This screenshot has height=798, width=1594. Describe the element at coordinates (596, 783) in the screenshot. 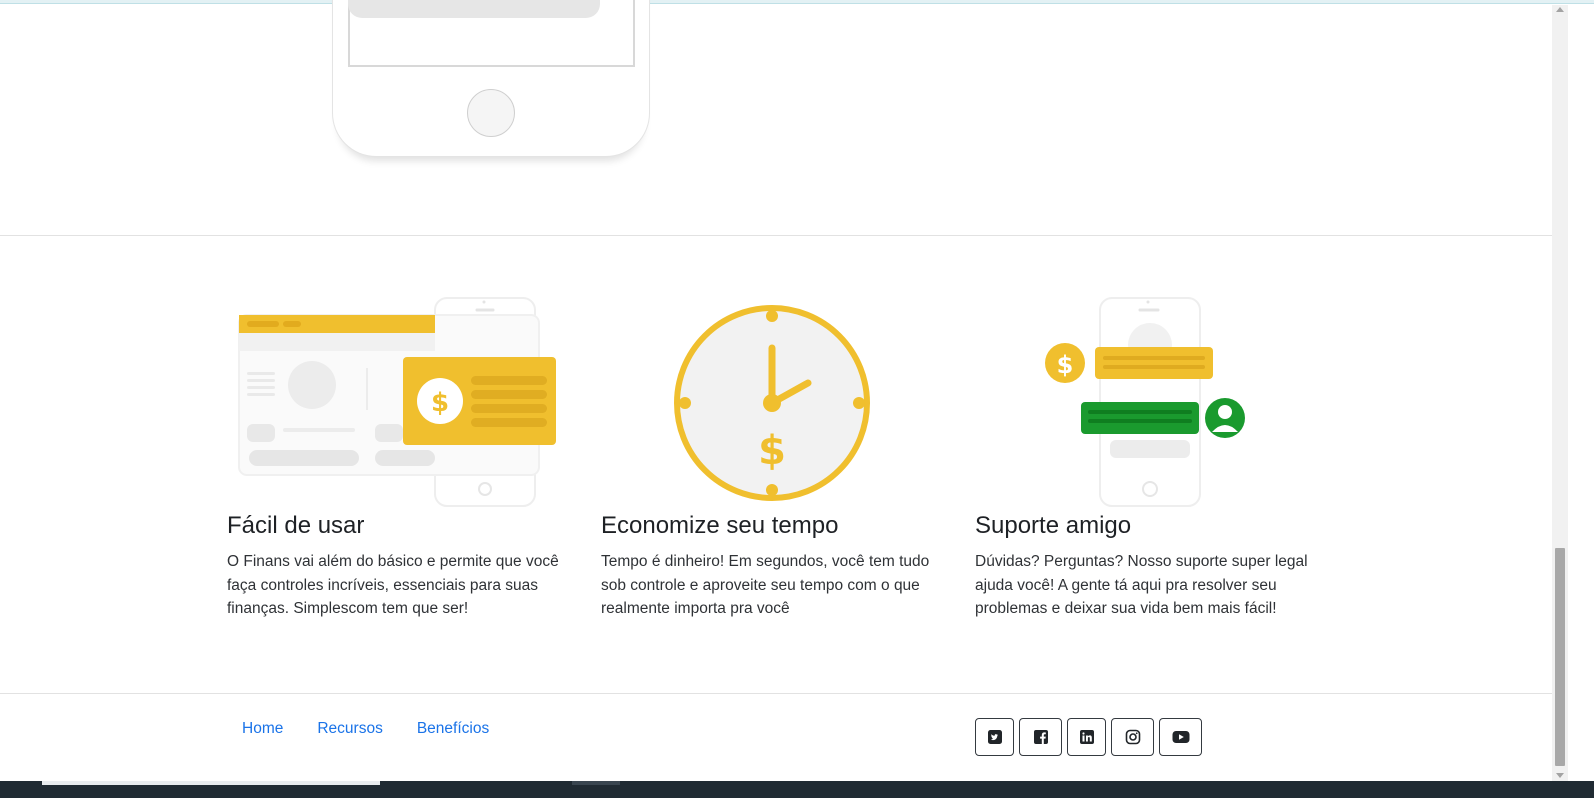

I see `taskbar-item` at that location.